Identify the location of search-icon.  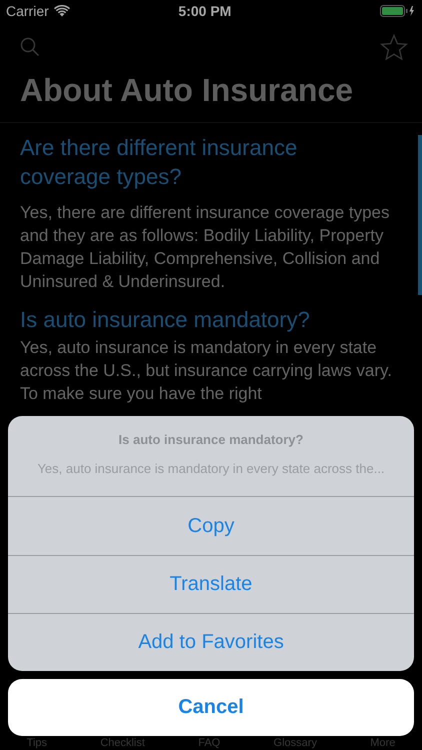
(30, 47).